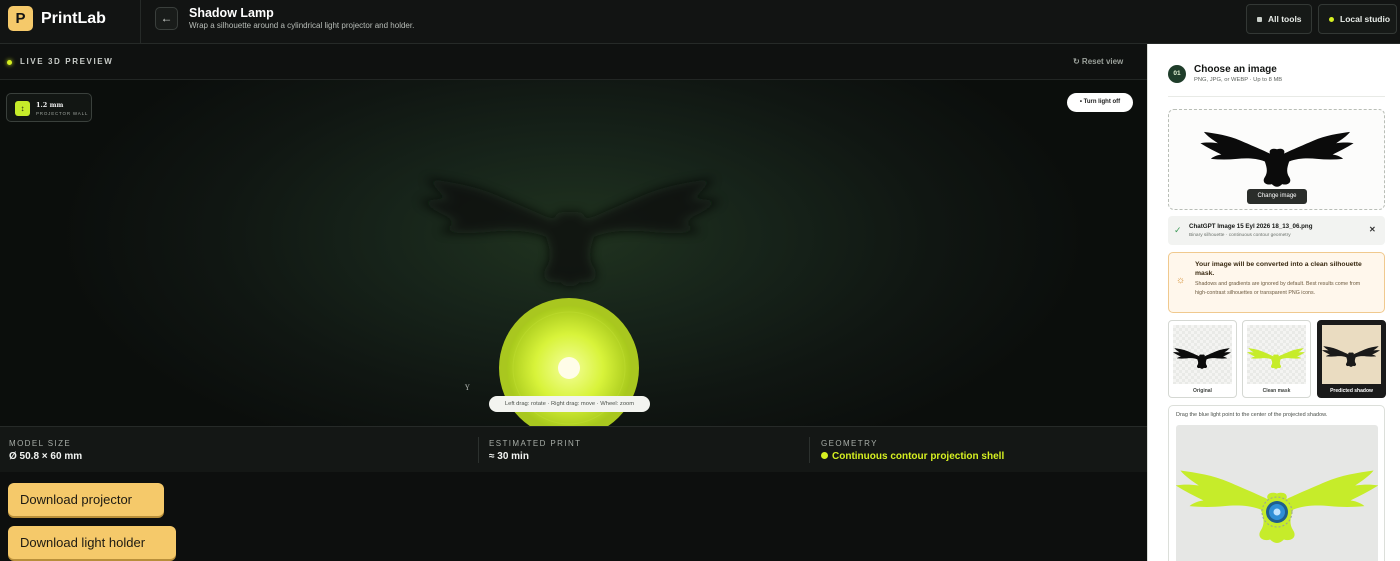 The image size is (1400, 561). What do you see at coordinates (918, 456) in the screenshot?
I see `geometry-text: Continuous contour projection shell` at bounding box center [918, 456].